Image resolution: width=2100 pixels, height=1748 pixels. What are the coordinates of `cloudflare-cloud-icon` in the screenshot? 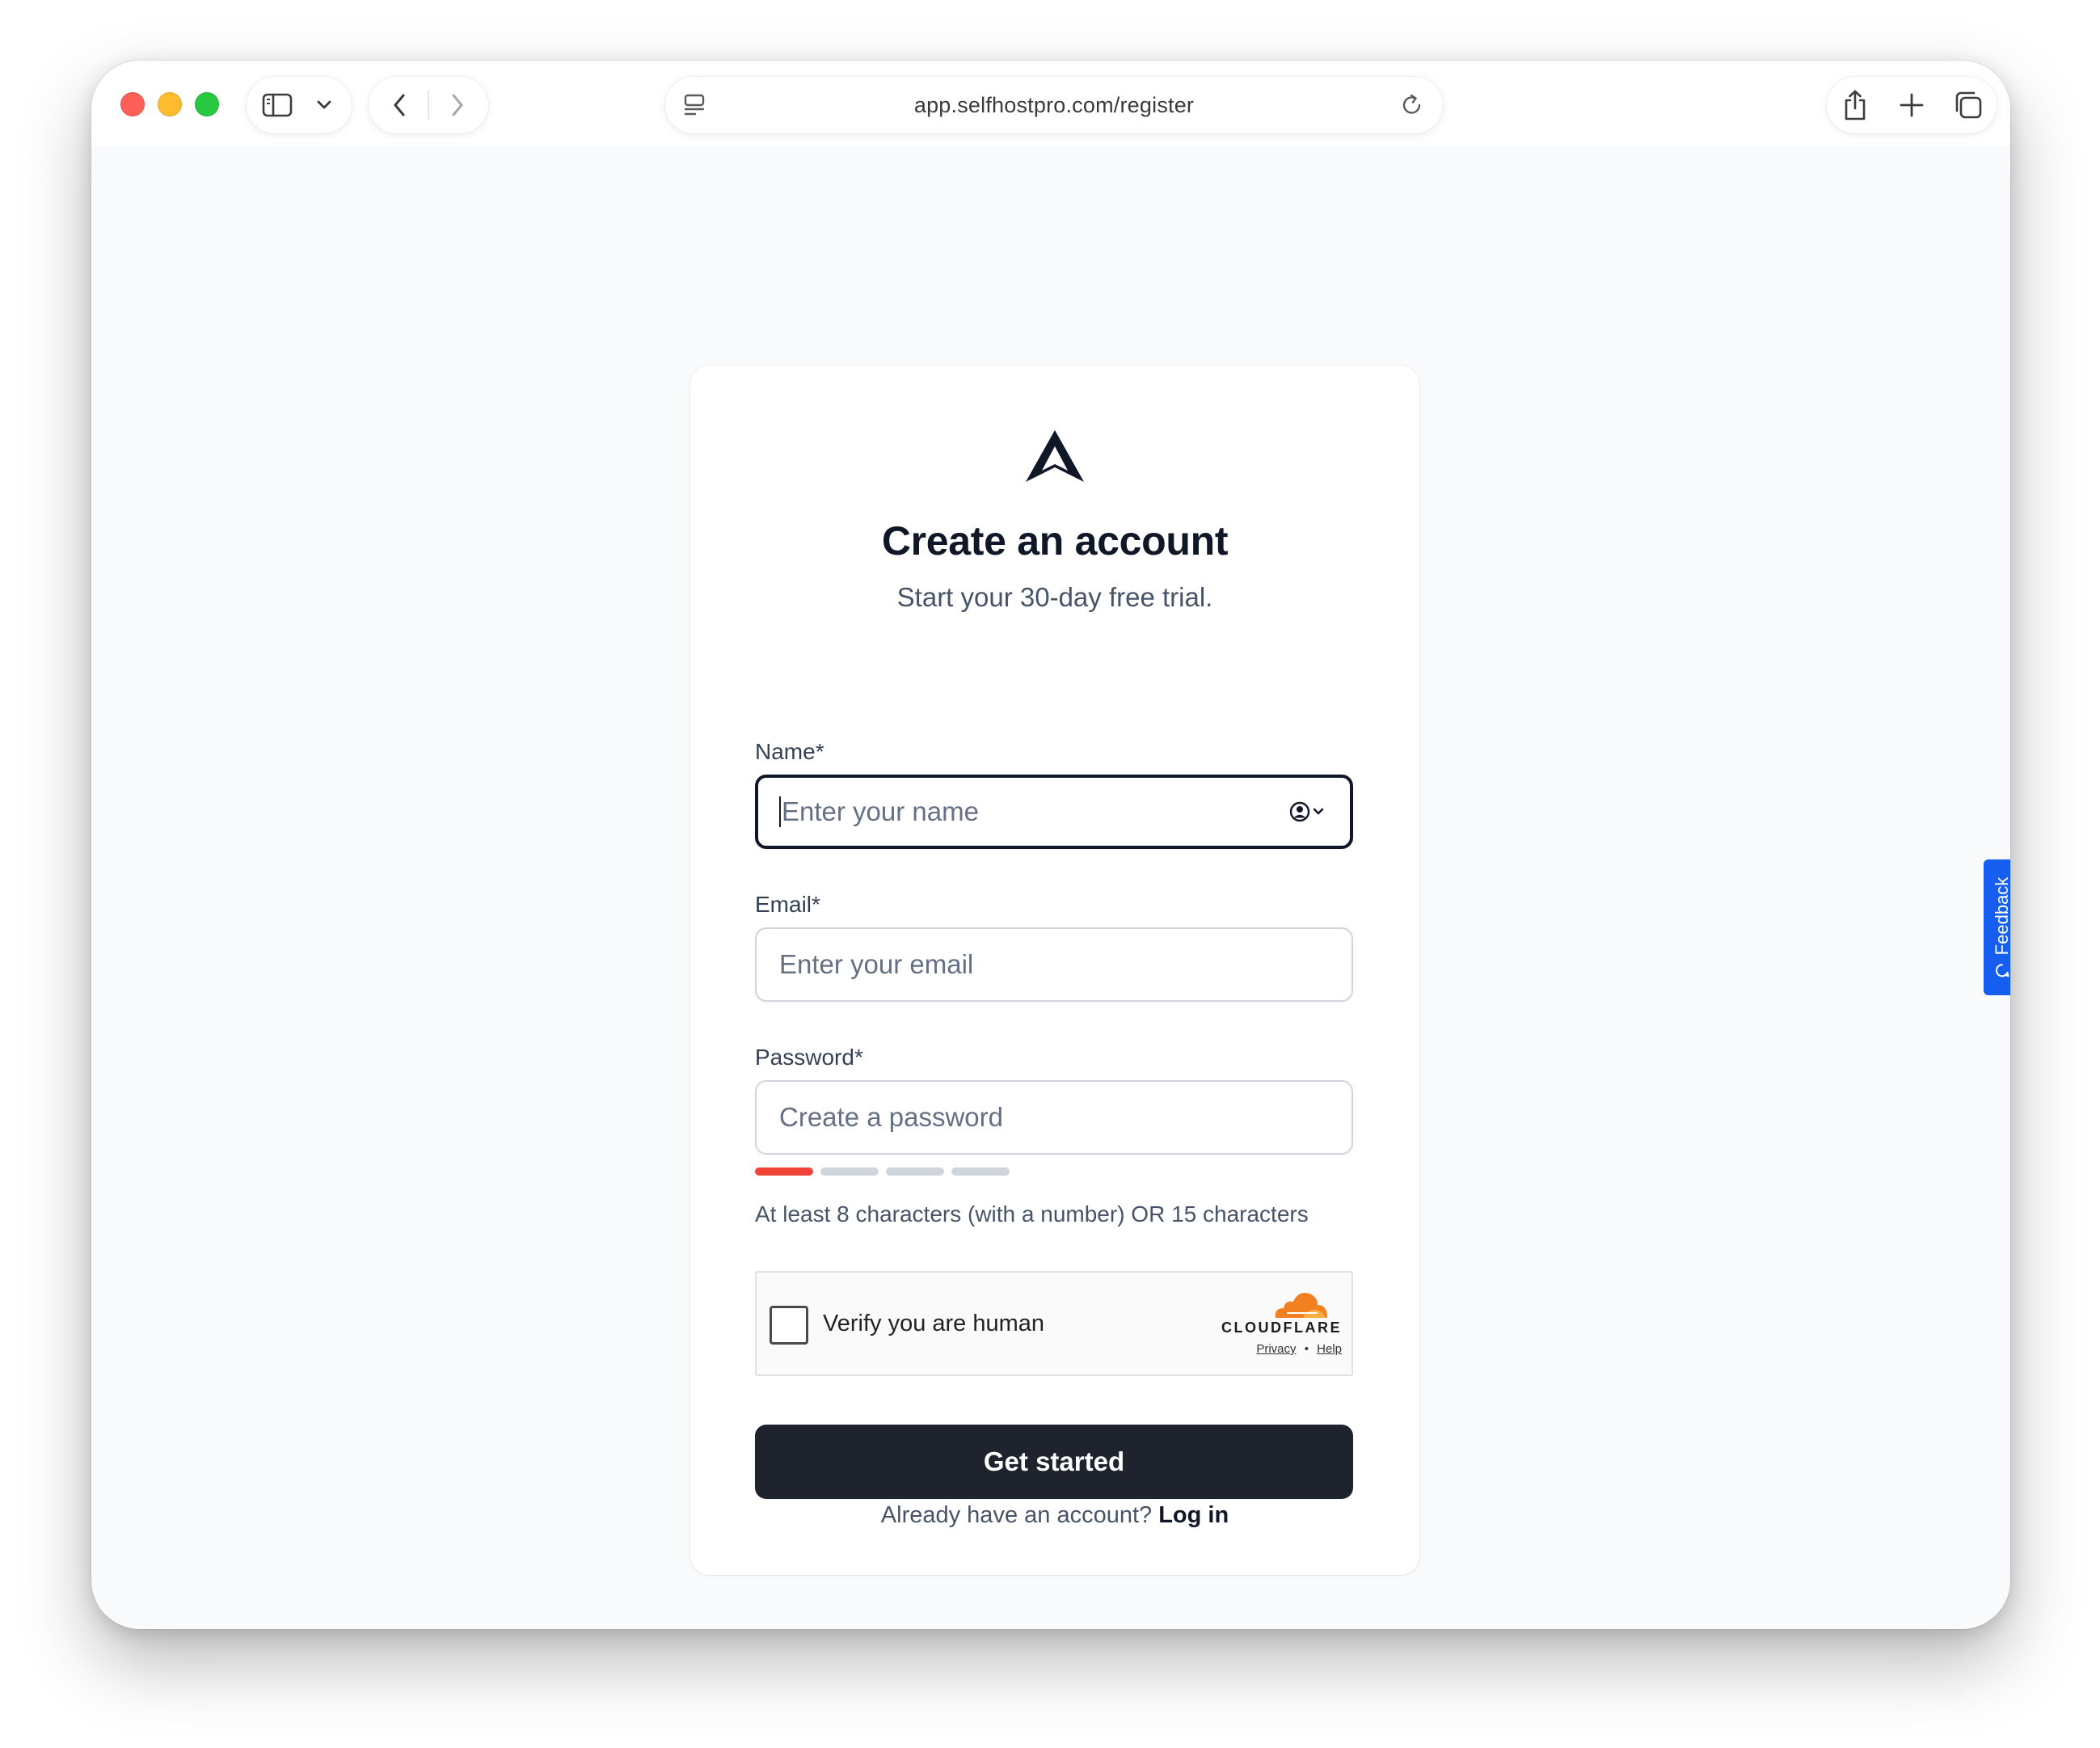 It's located at (1301, 1305).